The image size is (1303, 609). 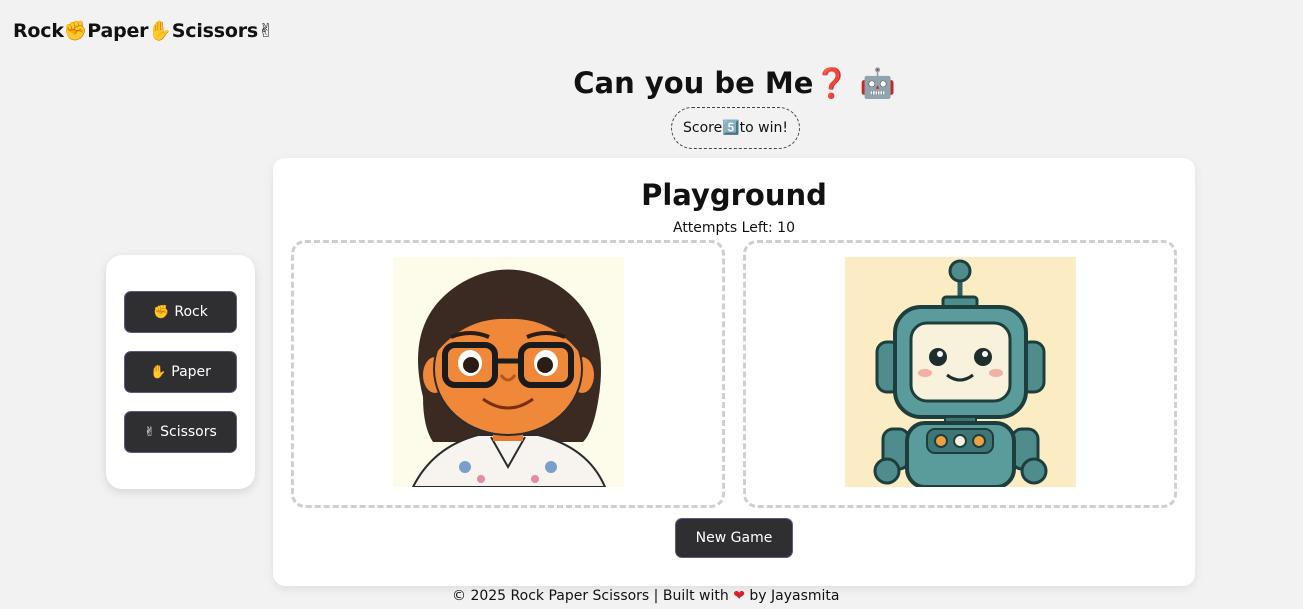 I want to click on score-goal-badge: Score5️⃣to win!, so click(x=735, y=128).